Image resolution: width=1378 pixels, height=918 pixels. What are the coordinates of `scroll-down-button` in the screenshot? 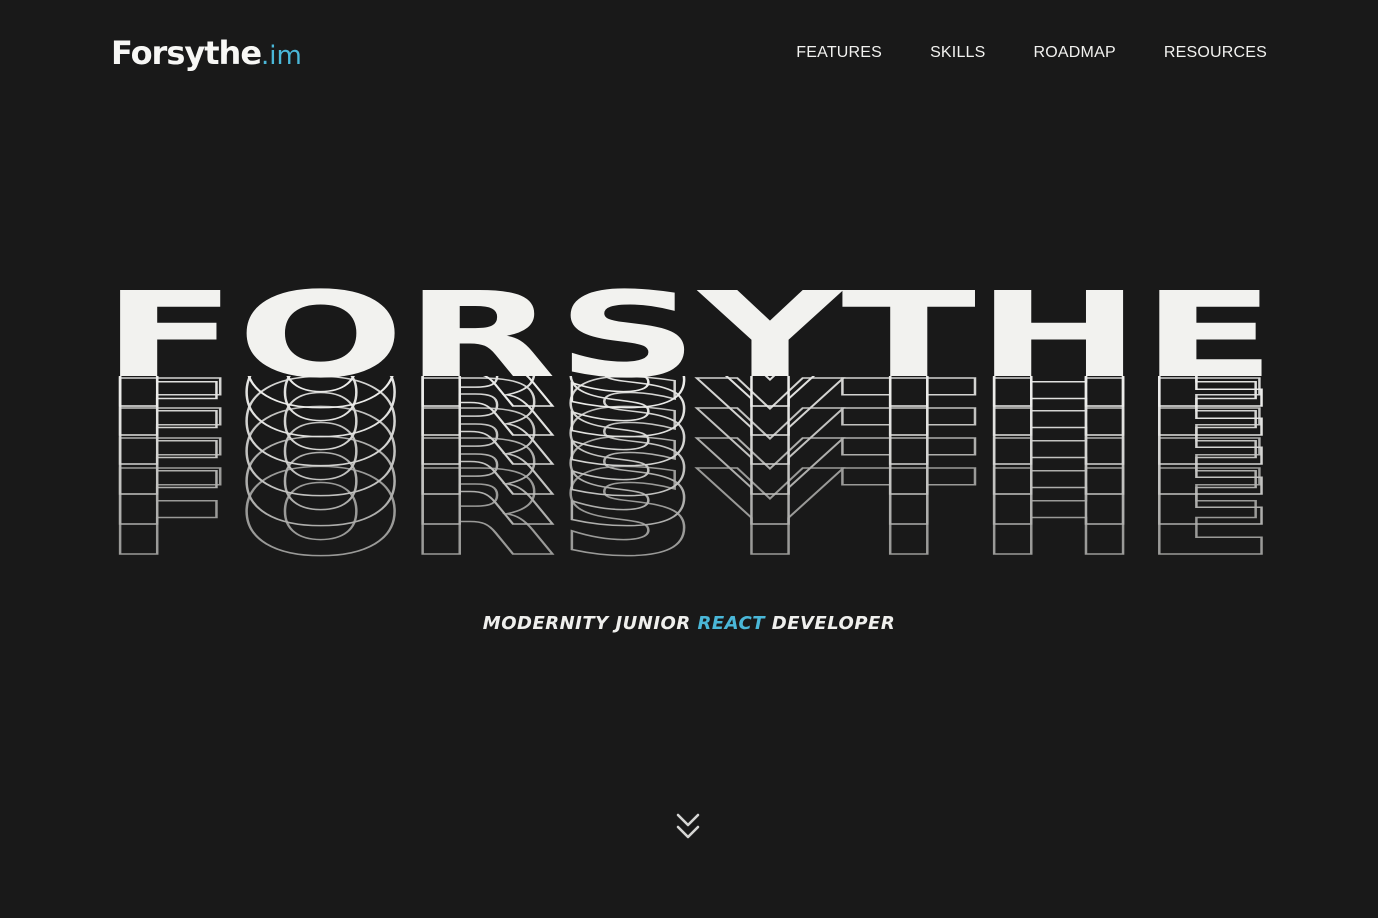 It's located at (688, 827).